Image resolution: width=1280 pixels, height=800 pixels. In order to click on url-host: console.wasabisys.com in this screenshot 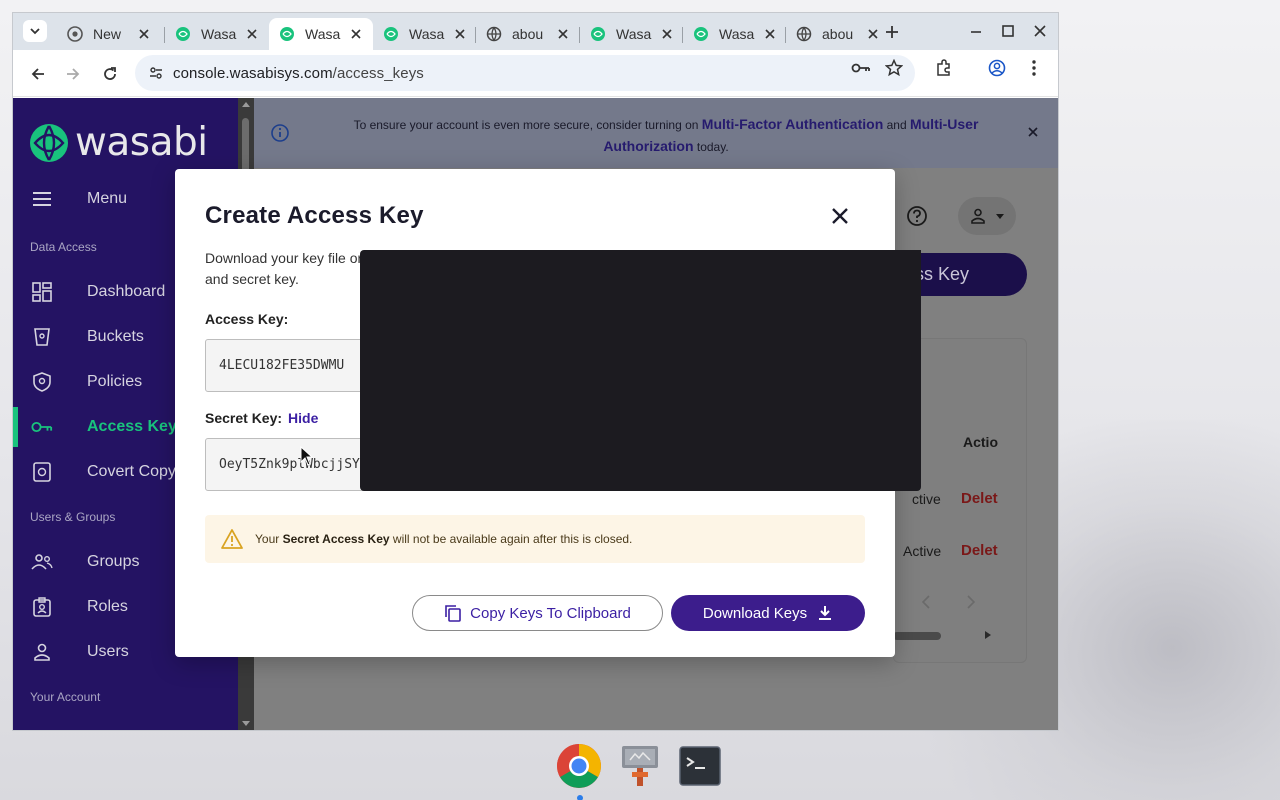, I will do `click(253, 73)`.